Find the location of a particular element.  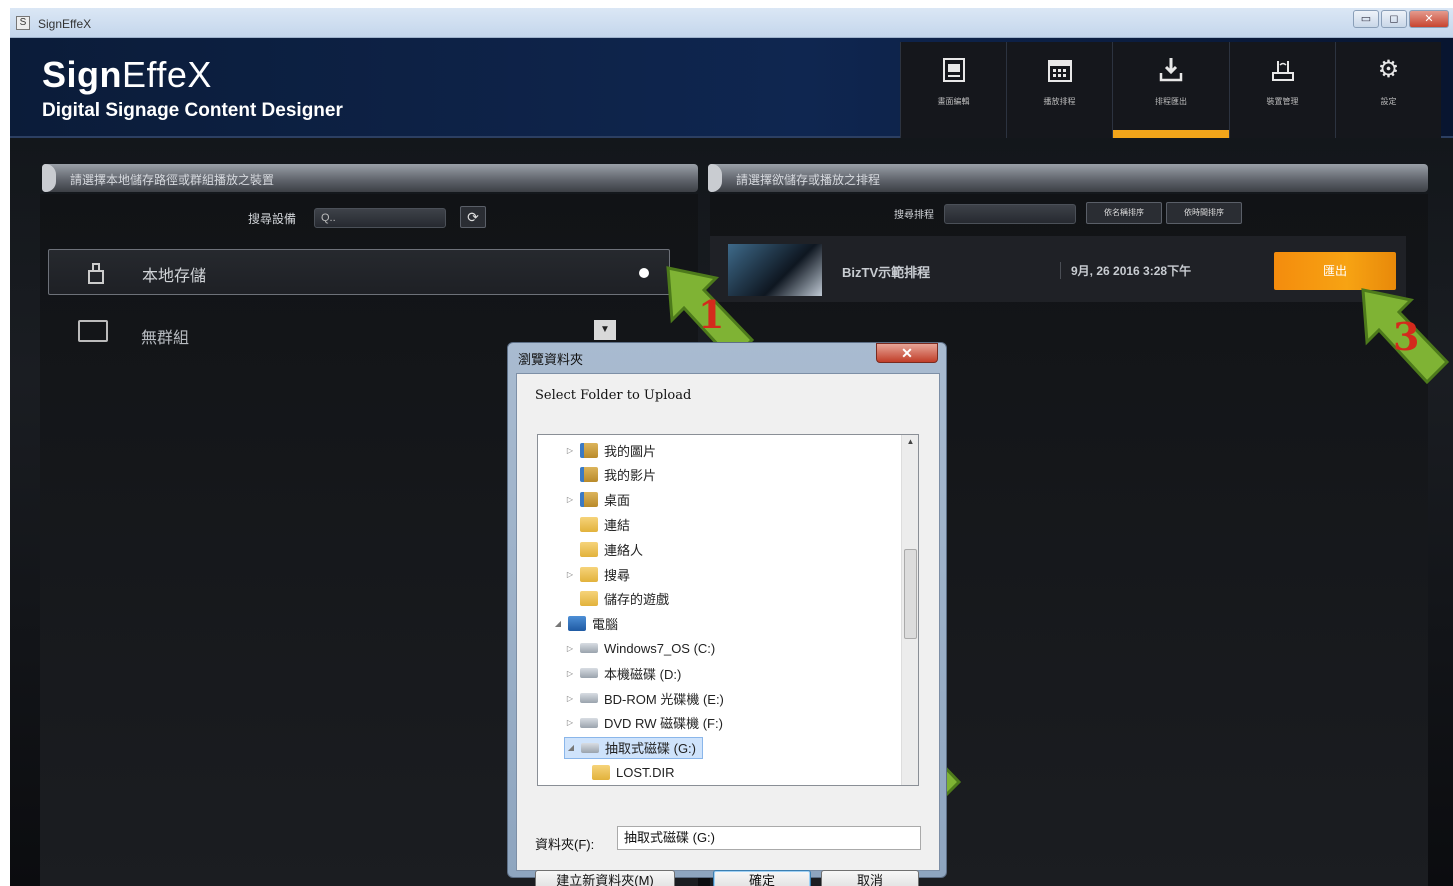

tree-item: ▷ 搜尋 is located at coordinates (597, 574).